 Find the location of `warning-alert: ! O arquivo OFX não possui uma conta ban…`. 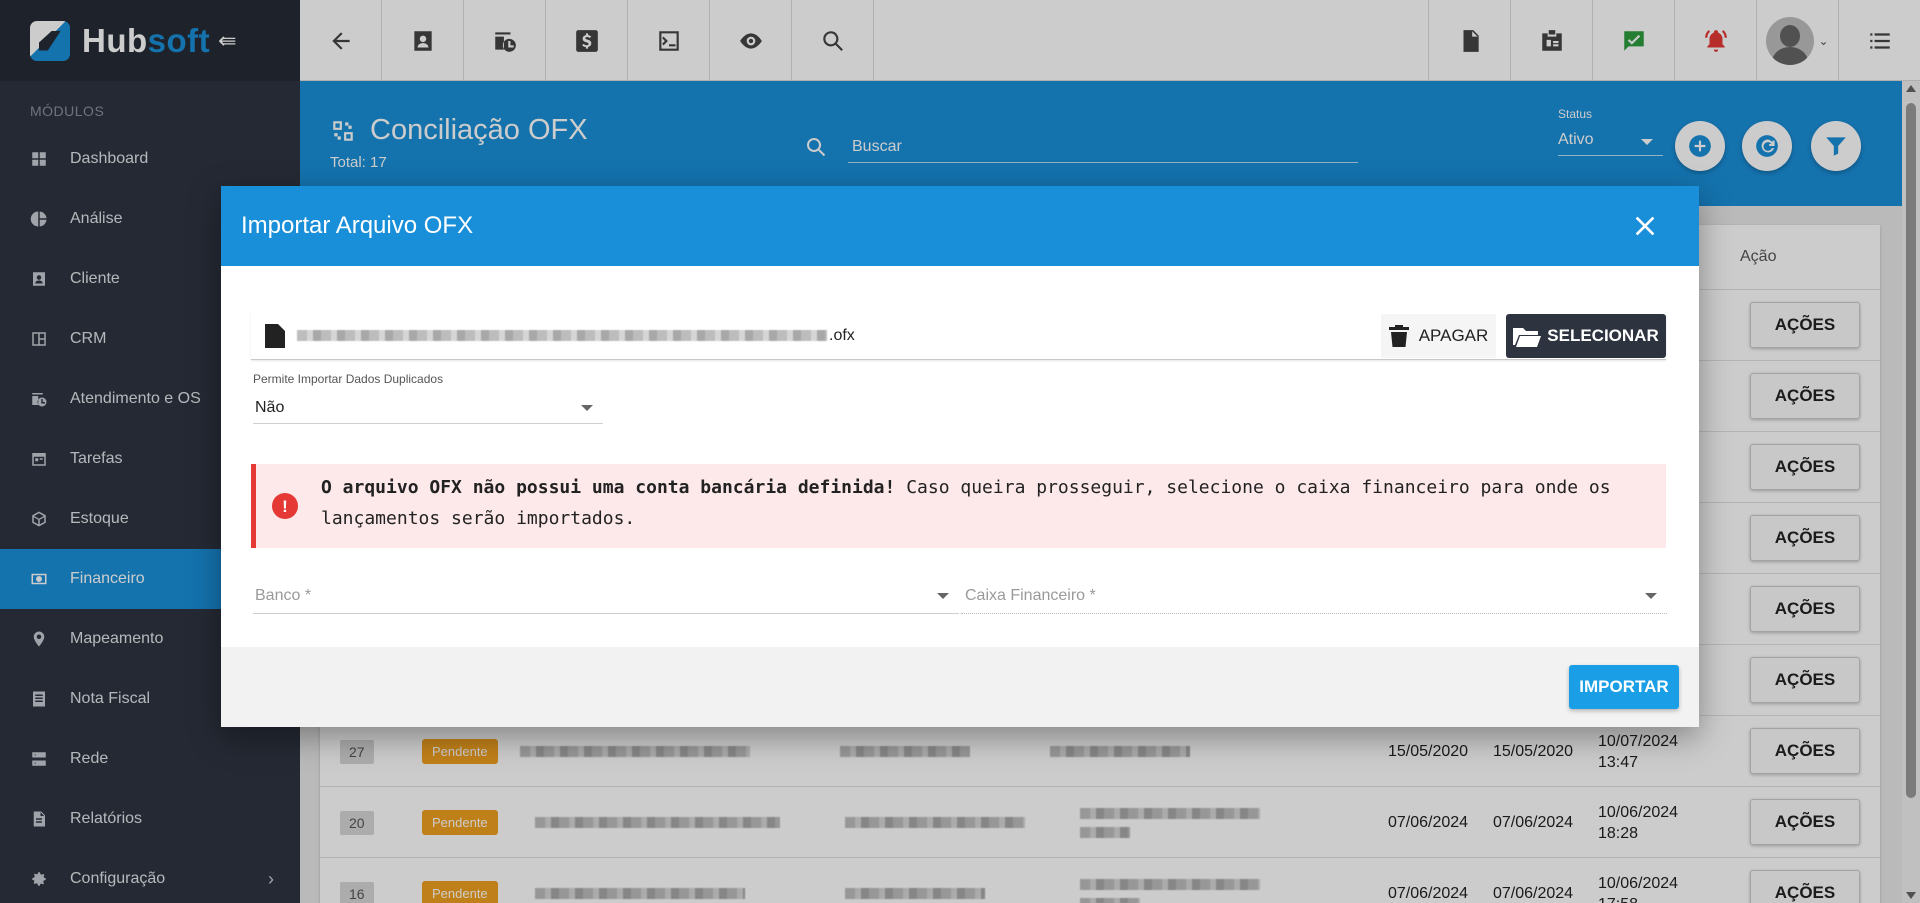

warning-alert: ! O arquivo OFX não possui uma conta ban… is located at coordinates (958, 506).